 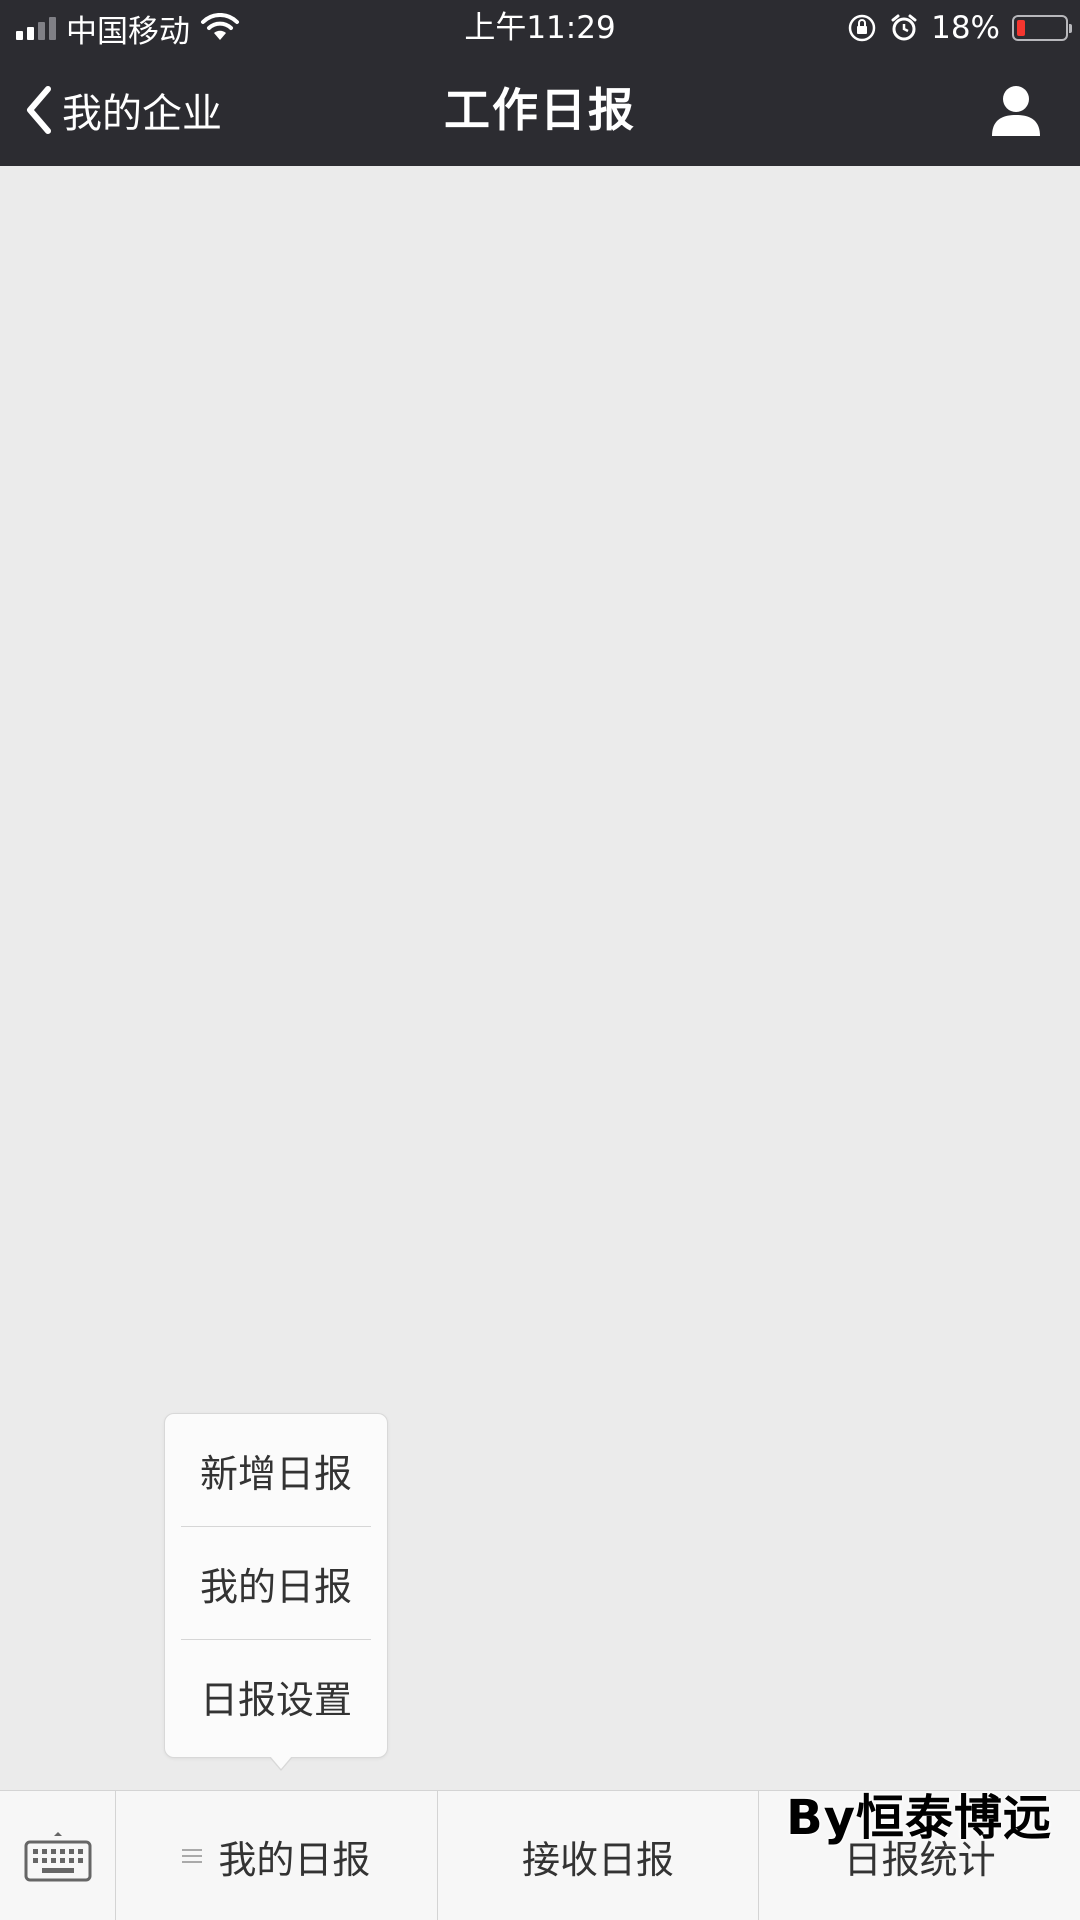 I want to click on tab-label: 我的日报, so click(x=294, y=1859).